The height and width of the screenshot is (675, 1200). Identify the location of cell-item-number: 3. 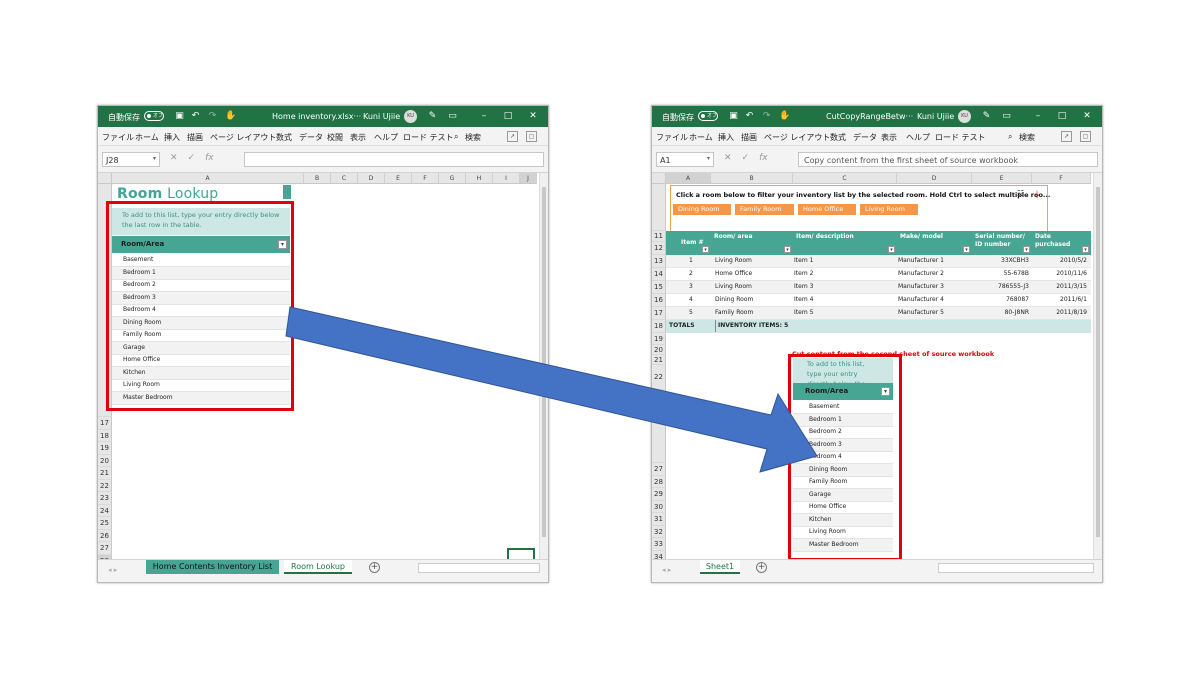
(691, 287).